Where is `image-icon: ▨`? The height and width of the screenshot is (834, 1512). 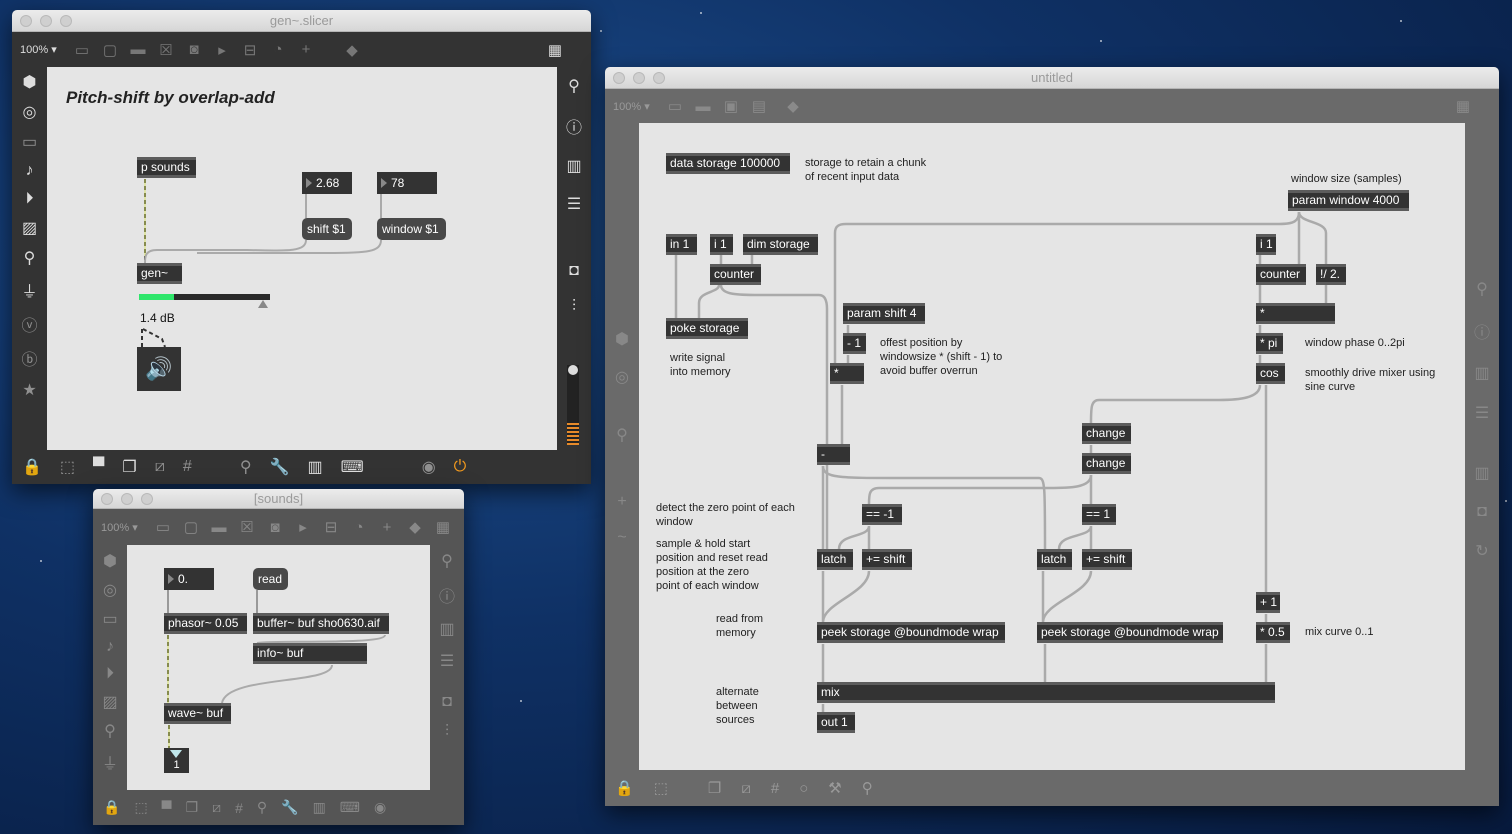
image-icon: ▨ is located at coordinates (29, 228).